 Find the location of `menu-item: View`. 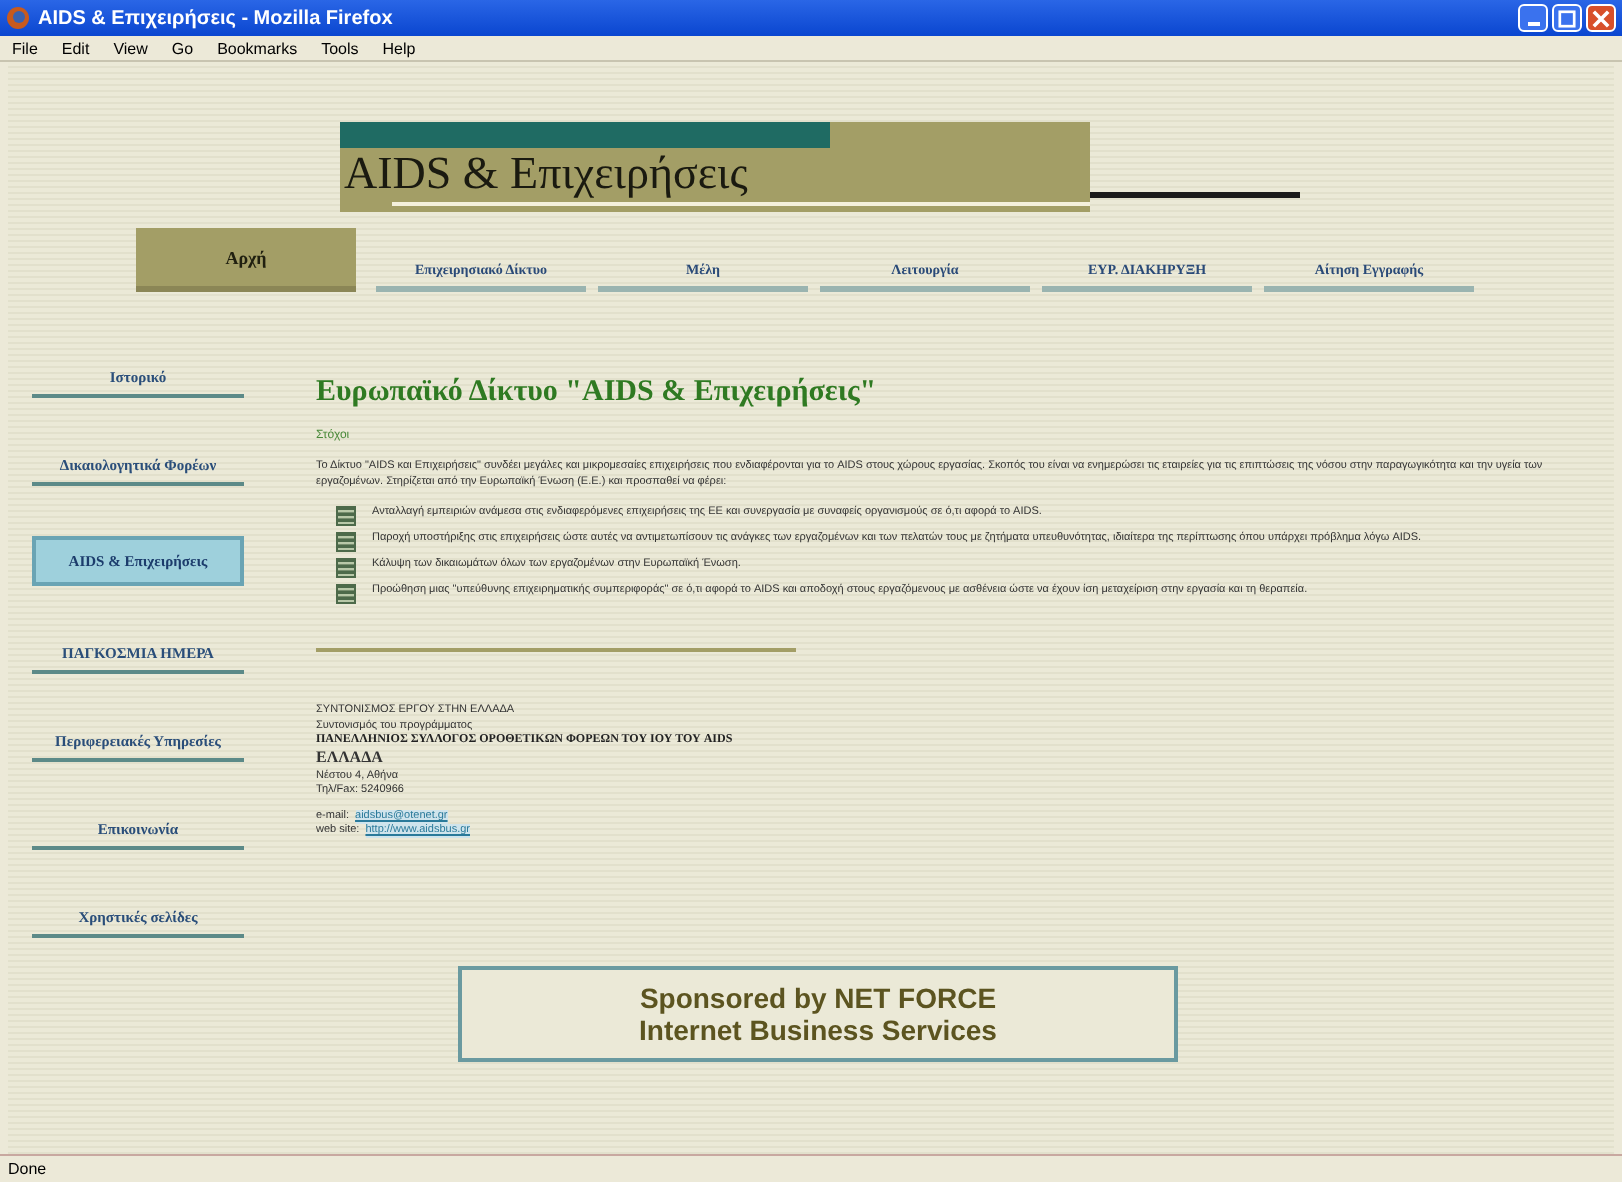

menu-item: View is located at coordinates (130, 48).